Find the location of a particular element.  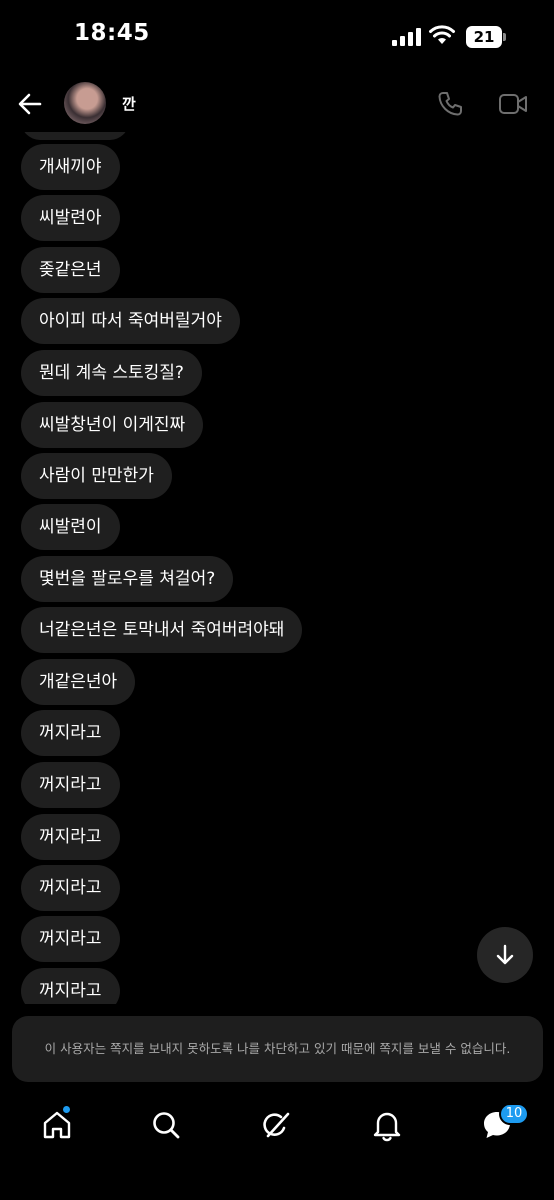

grok-icon is located at coordinates (277, 1125).